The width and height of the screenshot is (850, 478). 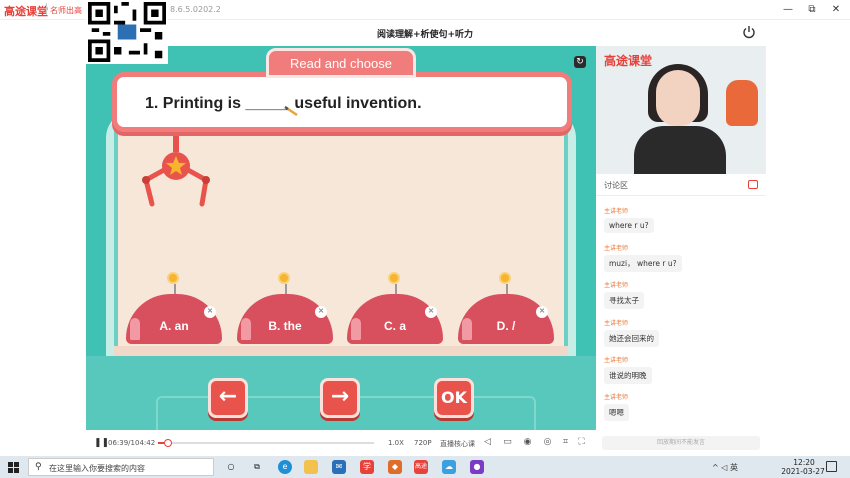 I want to click on next-button: →, so click(x=340, y=398).